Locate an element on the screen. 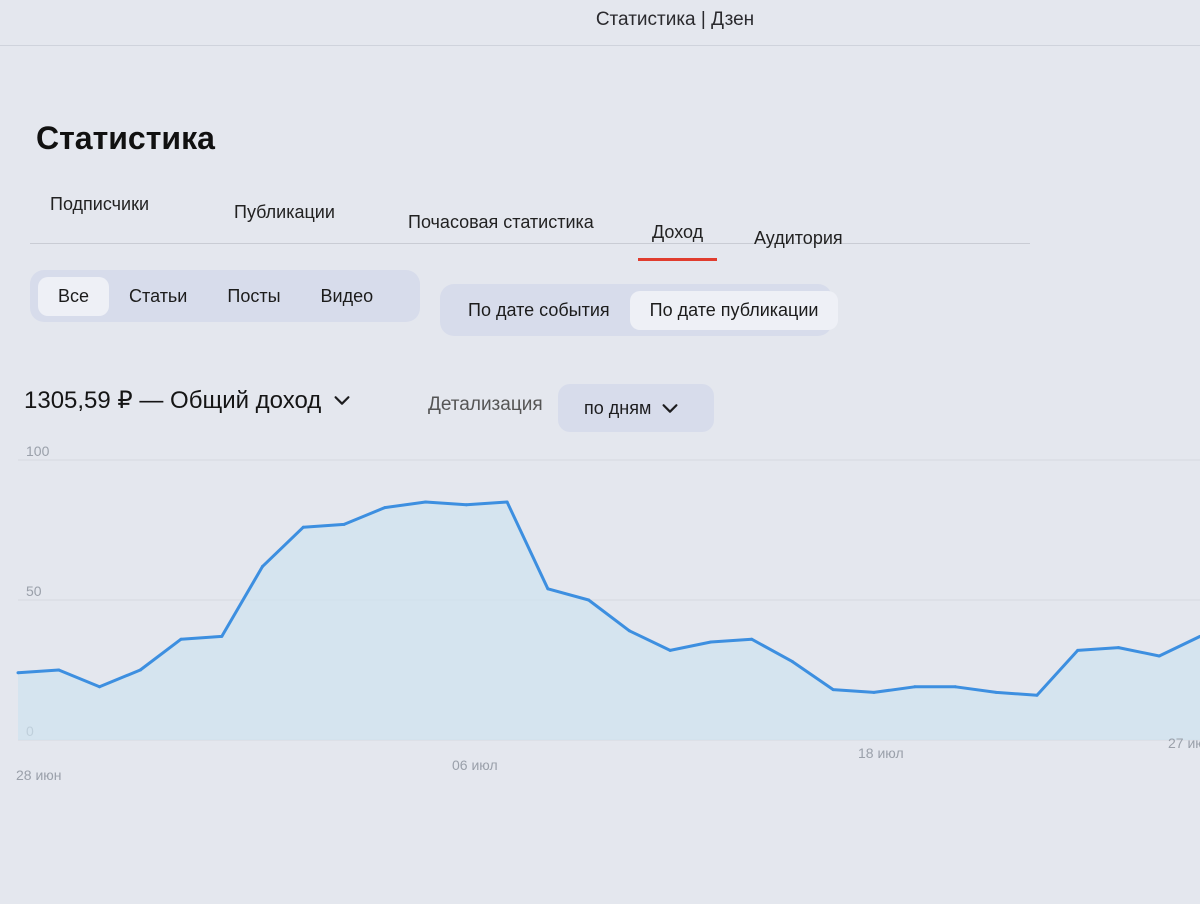 This screenshot has height=904, width=1200. filter-by-publication-date: По дате публикации is located at coordinates (734, 310).